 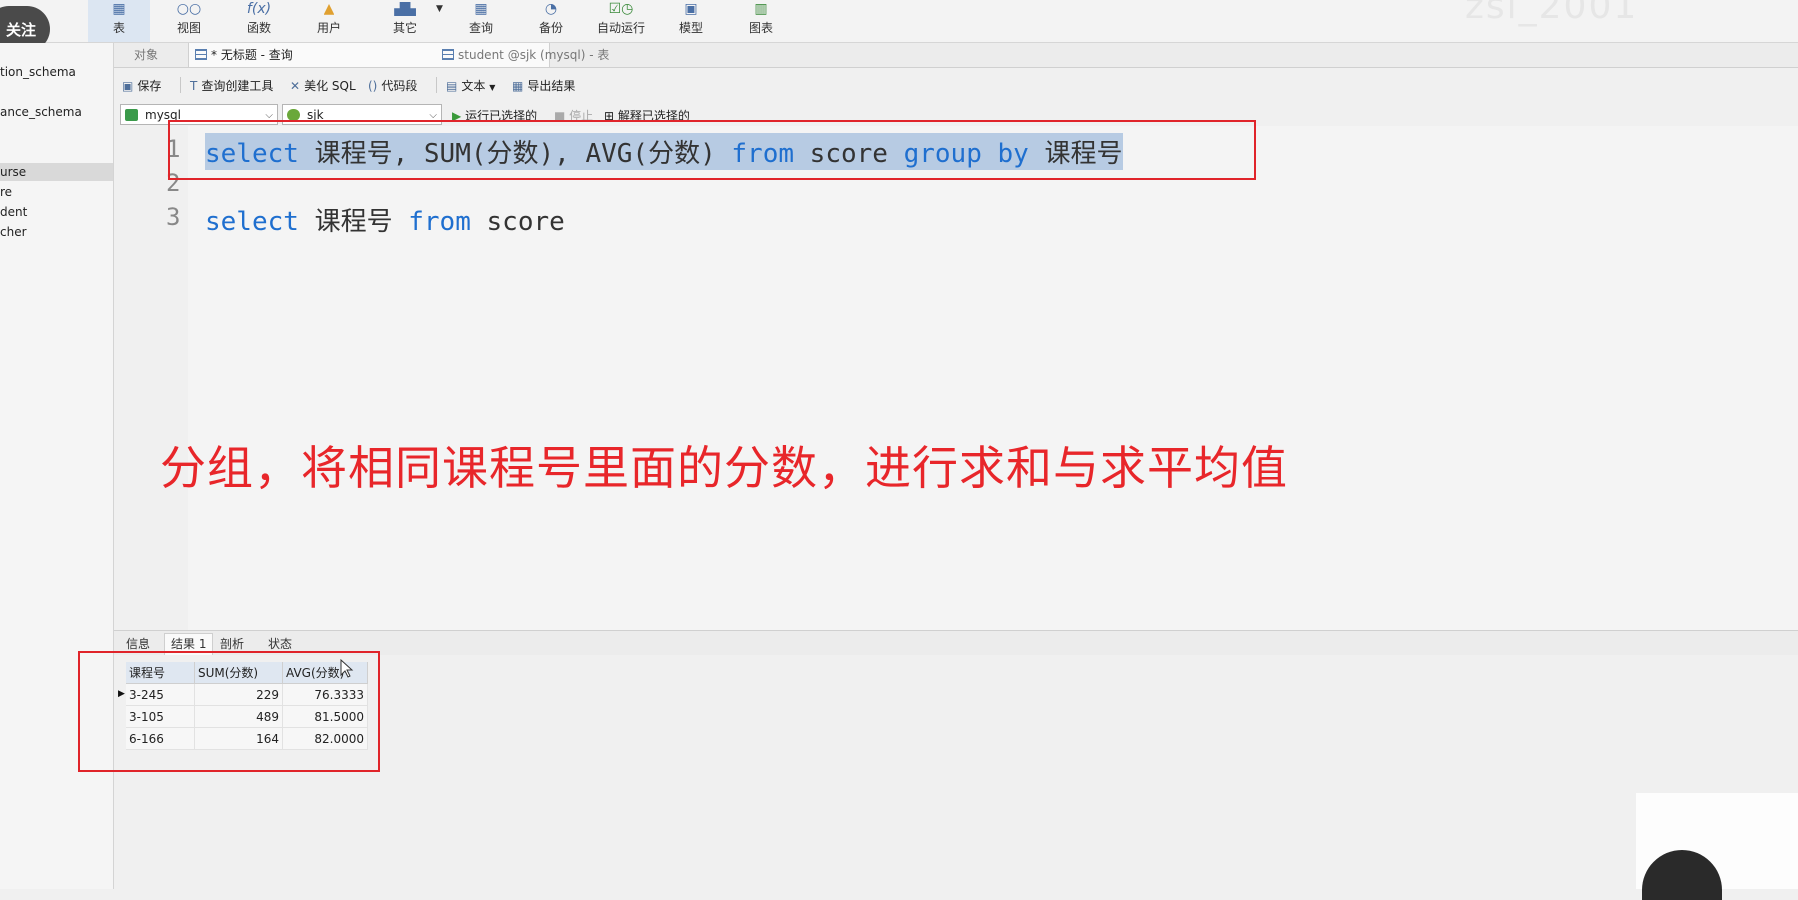 I want to click on ribbon-other-button: ▟▙ 其它, so click(x=405, y=21).